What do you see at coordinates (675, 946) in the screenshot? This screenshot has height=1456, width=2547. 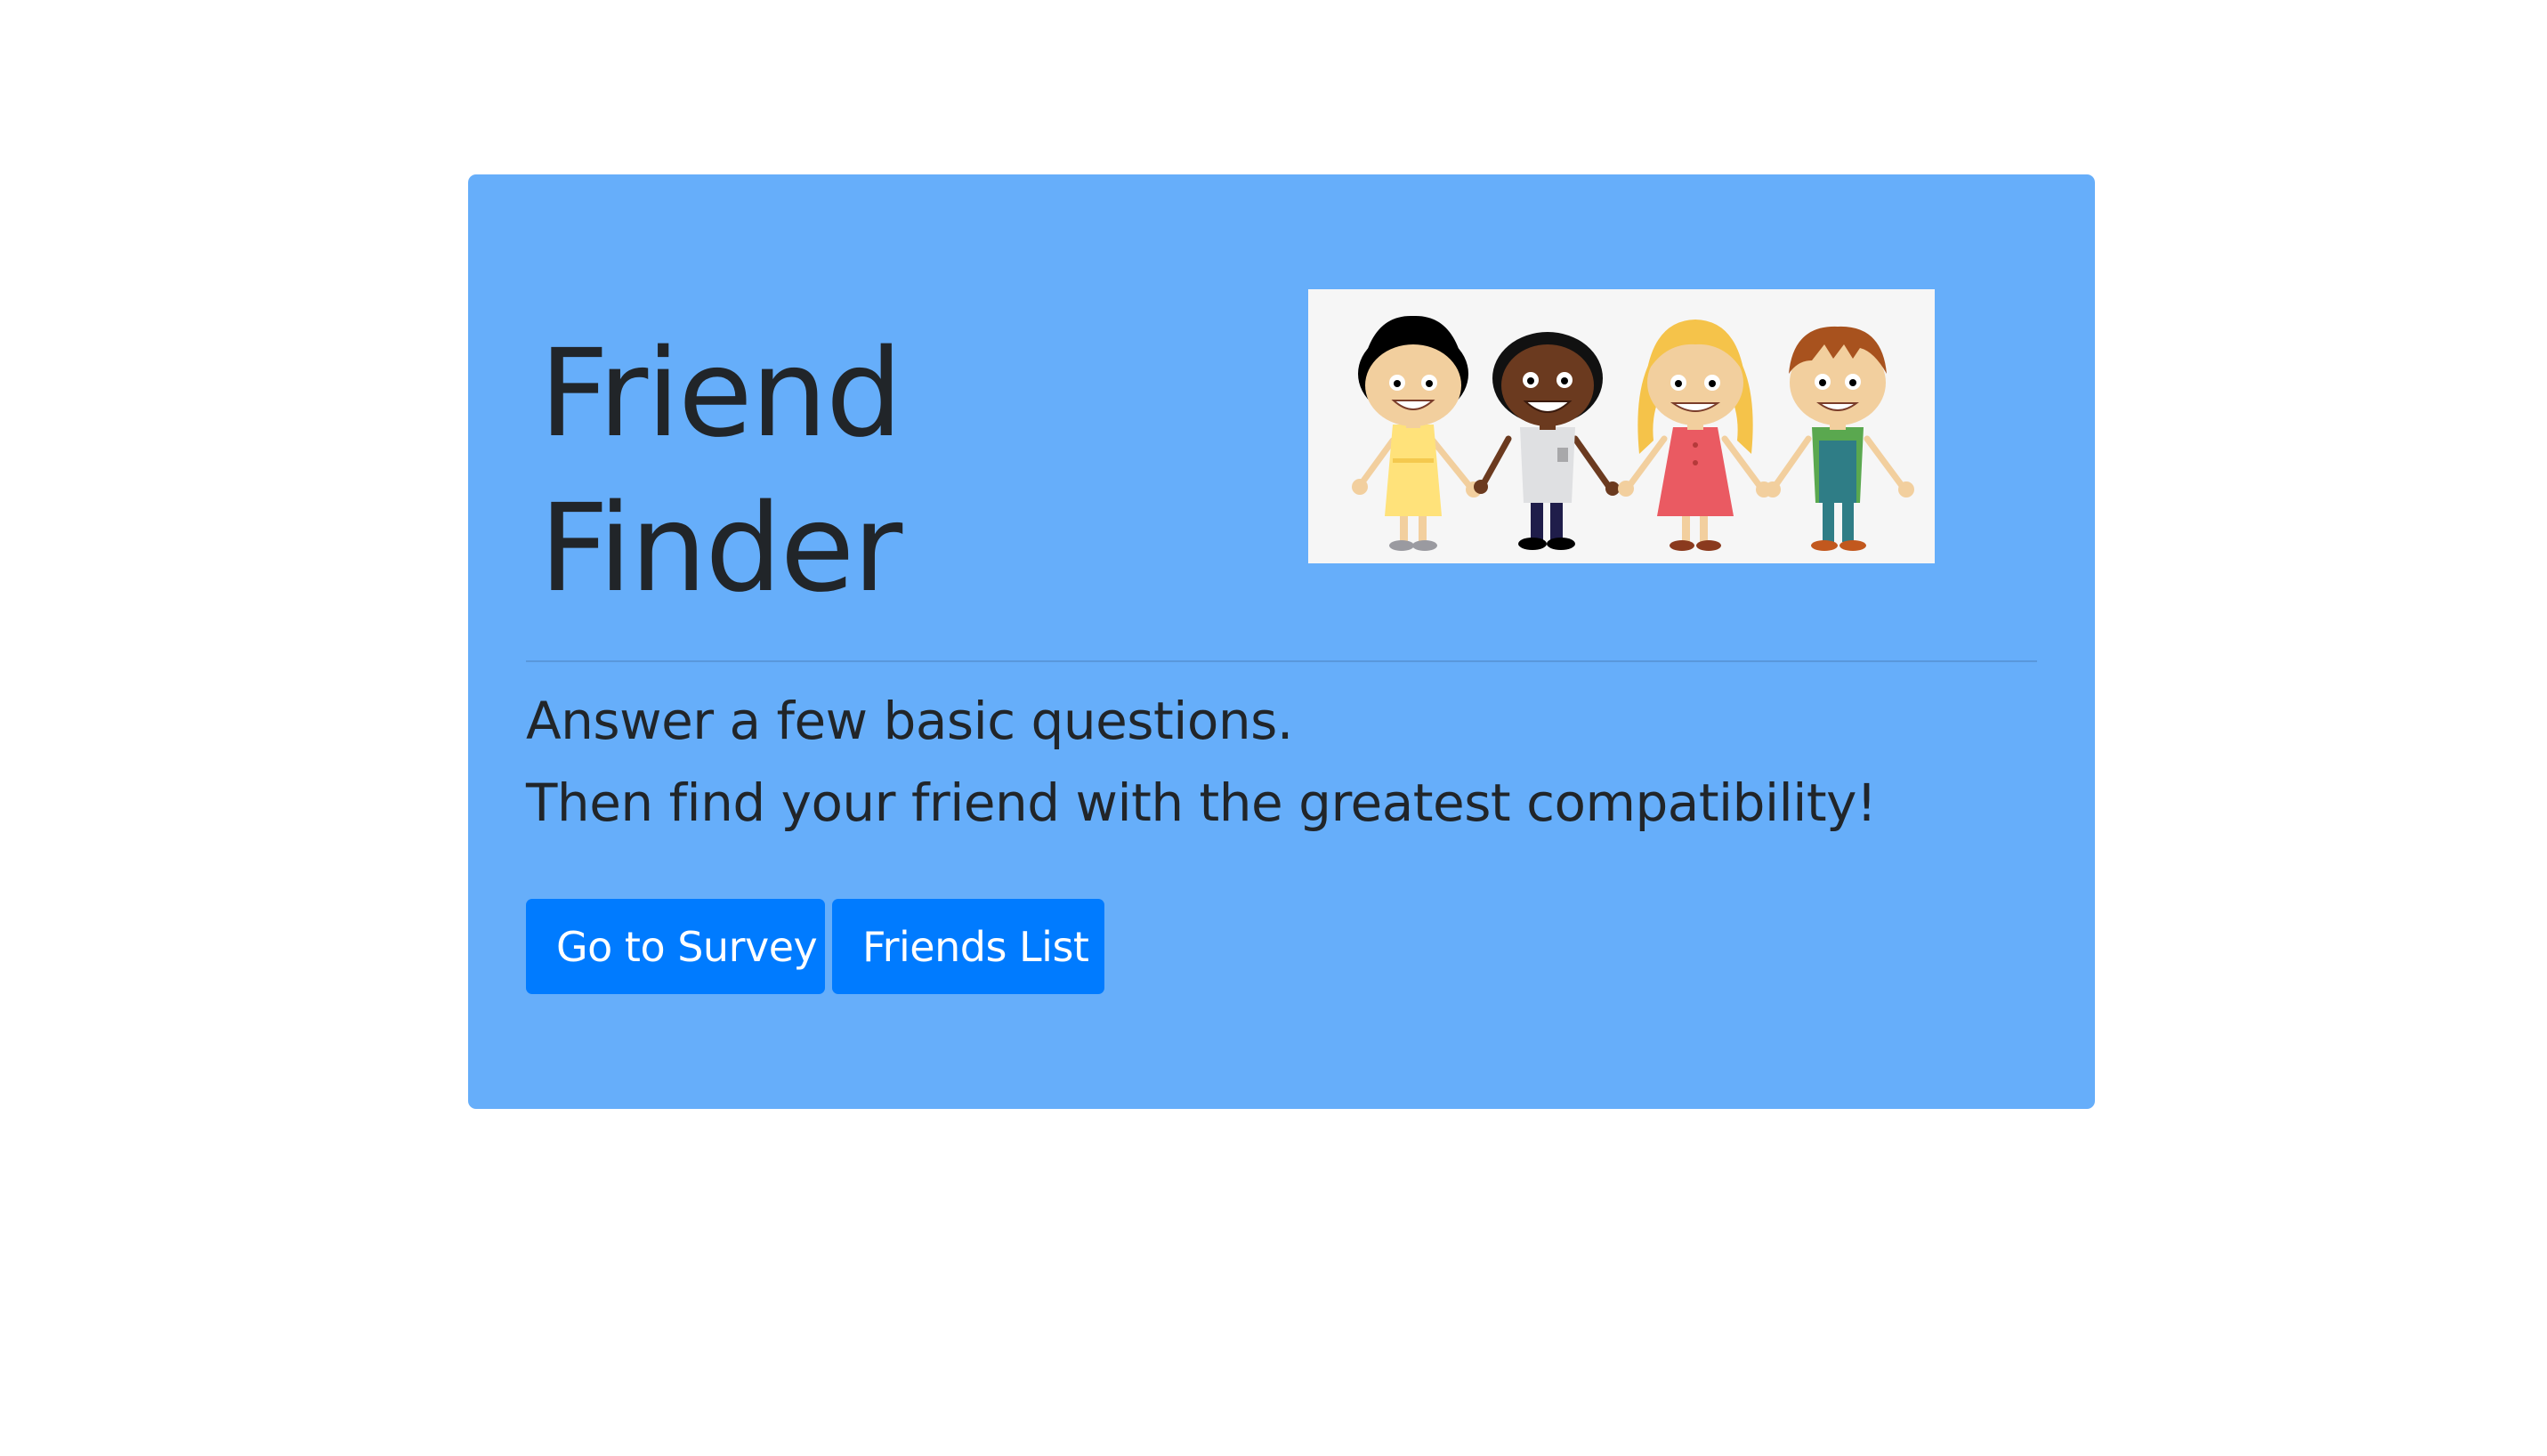 I see `go-to-survey-button: Go to Survey` at bounding box center [675, 946].